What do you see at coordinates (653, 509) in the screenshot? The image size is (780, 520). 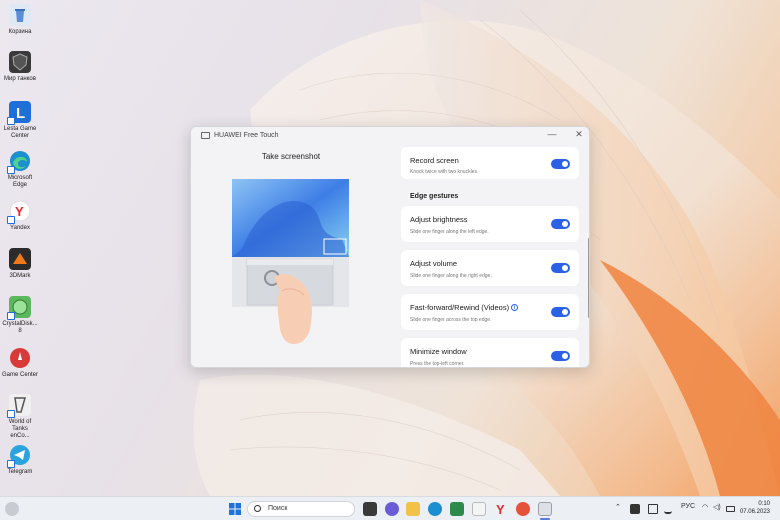 I see `tray-display-icon` at bounding box center [653, 509].